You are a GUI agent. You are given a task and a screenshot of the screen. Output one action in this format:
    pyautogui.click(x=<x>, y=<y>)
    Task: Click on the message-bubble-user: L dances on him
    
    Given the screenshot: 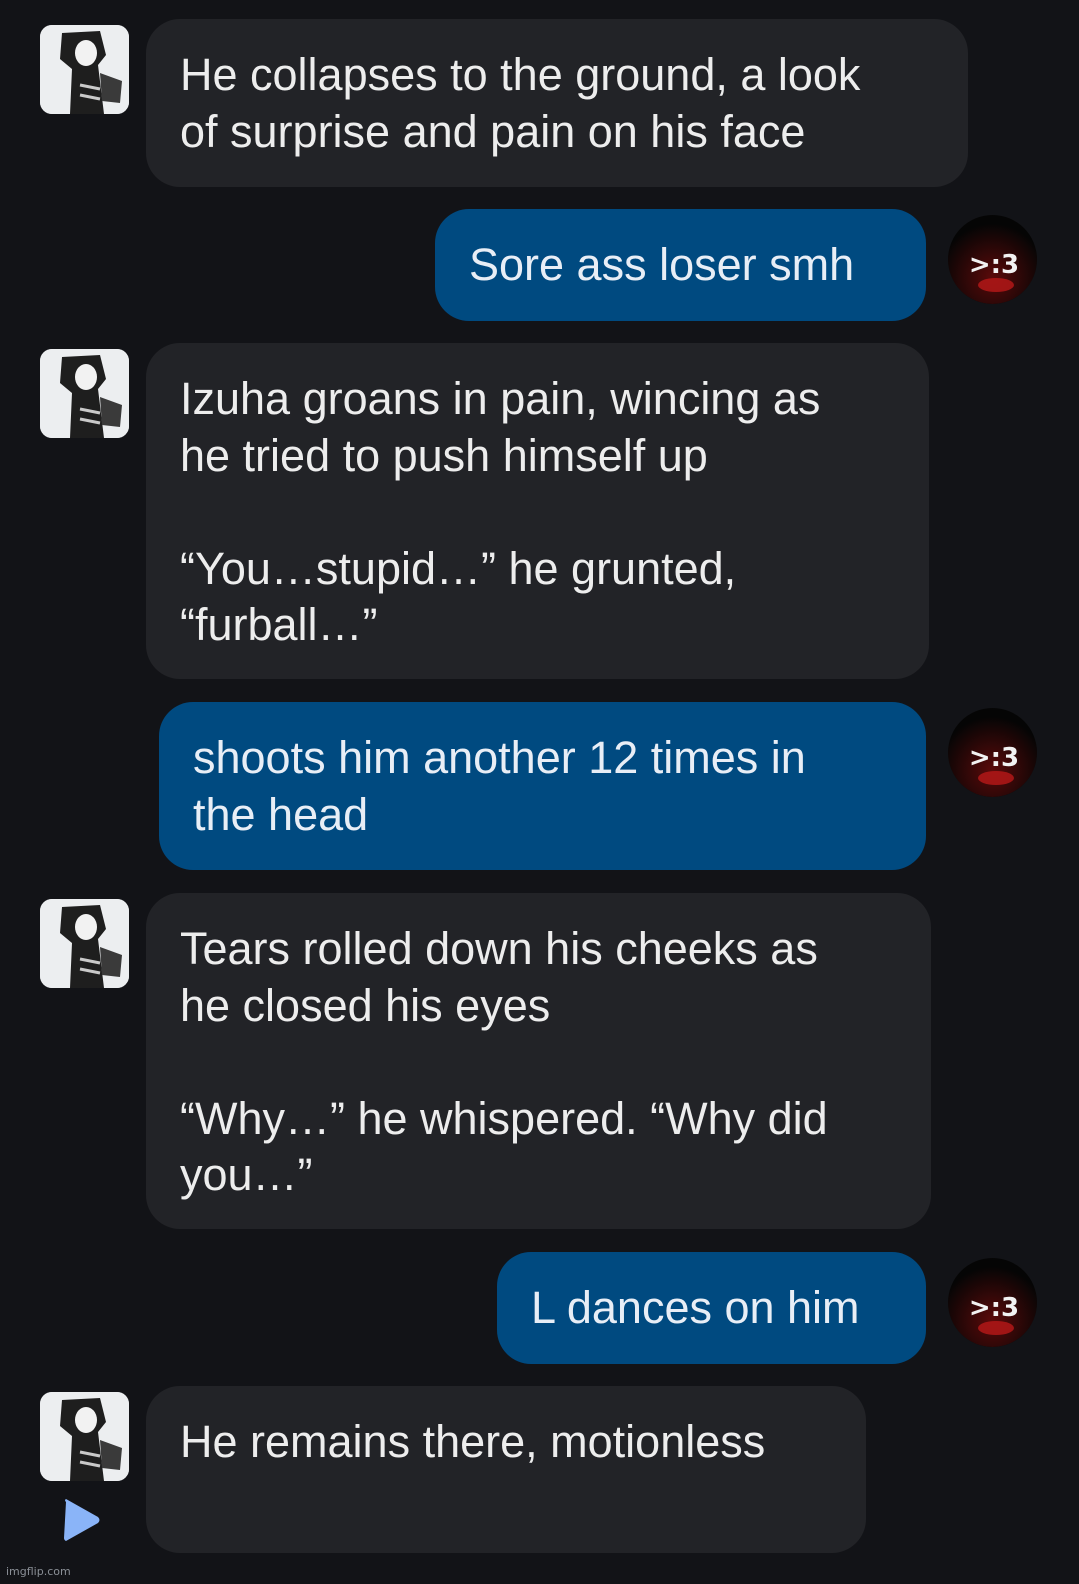 What is the action you would take?
    pyautogui.click(x=711, y=1308)
    